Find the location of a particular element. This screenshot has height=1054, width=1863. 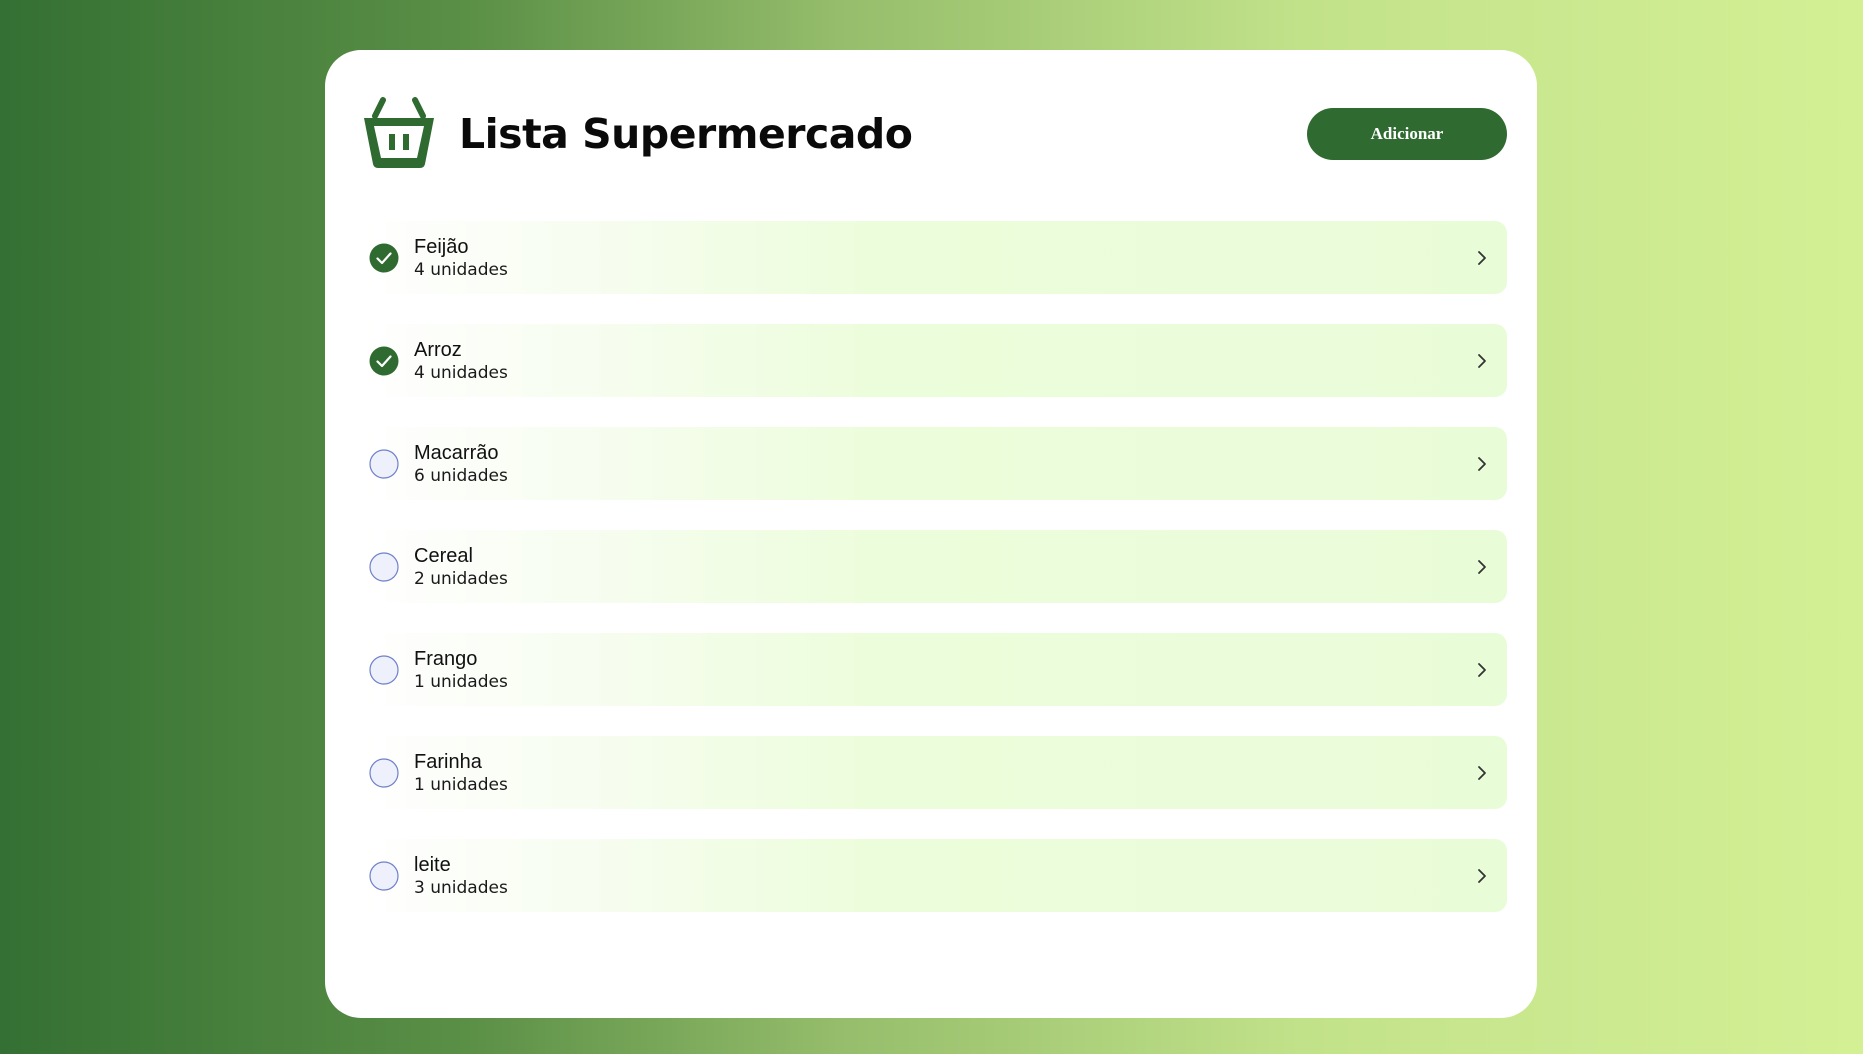

item-name: Frango is located at coordinates (446, 658).